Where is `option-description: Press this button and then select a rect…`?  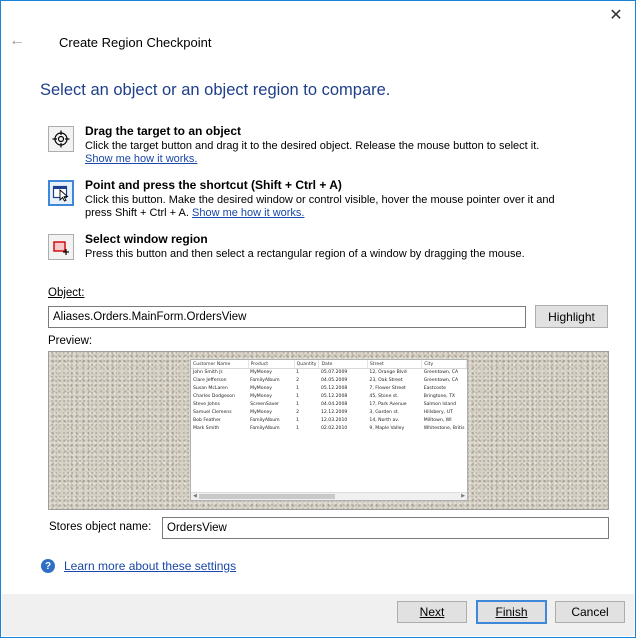 option-description: Press this button and then select a rect… is located at coordinates (305, 253).